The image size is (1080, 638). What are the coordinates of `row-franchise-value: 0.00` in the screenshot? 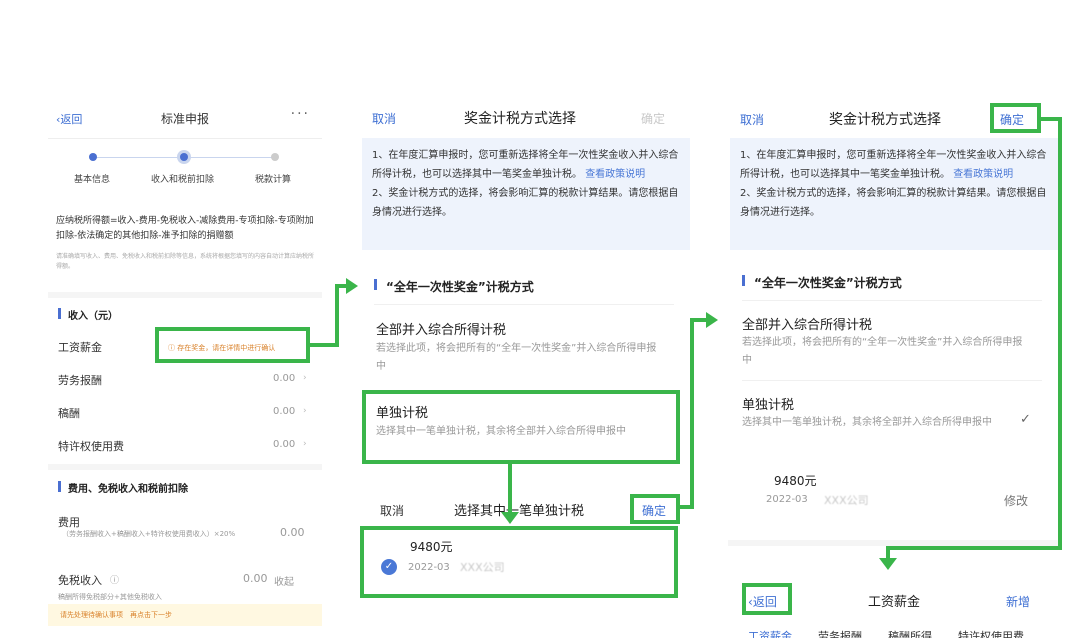 It's located at (284, 444).